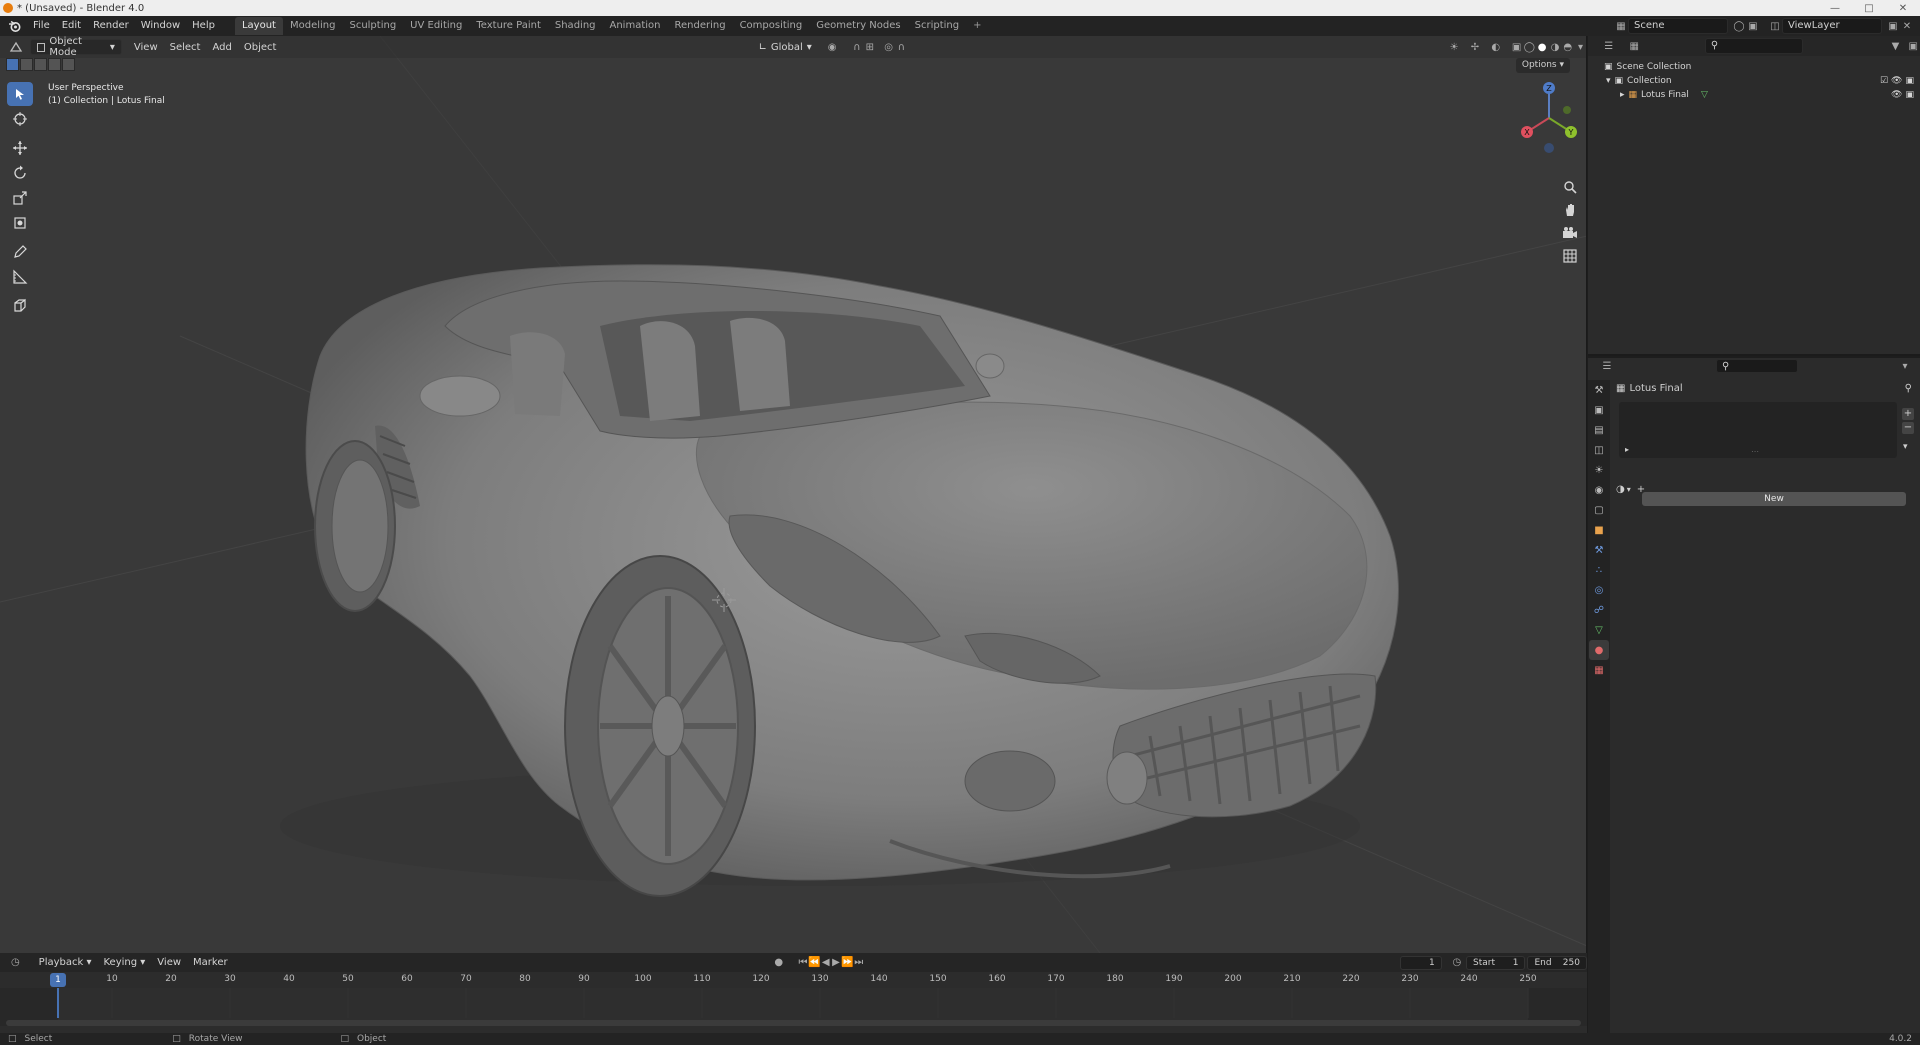  What do you see at coordinates (803, 963) in the screenshot?
I see `jump-start-icon: ⏮` at bounding box center [803, 963].